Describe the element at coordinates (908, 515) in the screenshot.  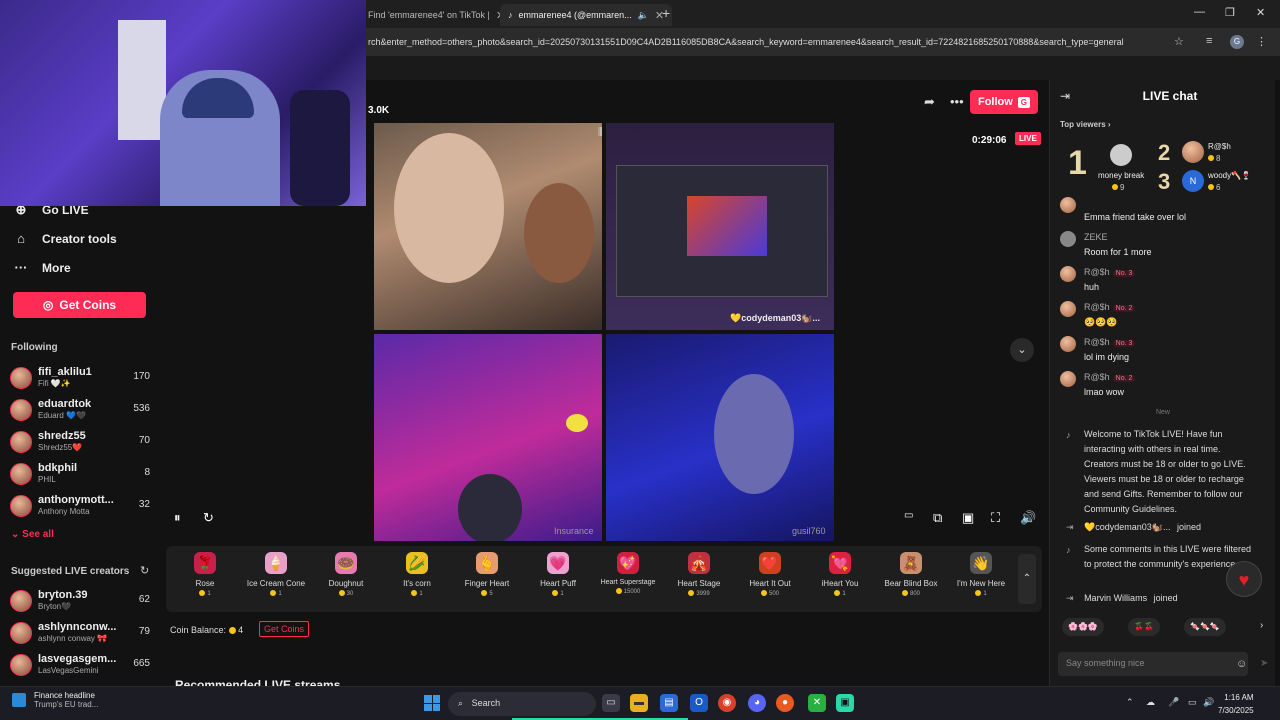
I see `auto-quality-icon: ▭` at that location.